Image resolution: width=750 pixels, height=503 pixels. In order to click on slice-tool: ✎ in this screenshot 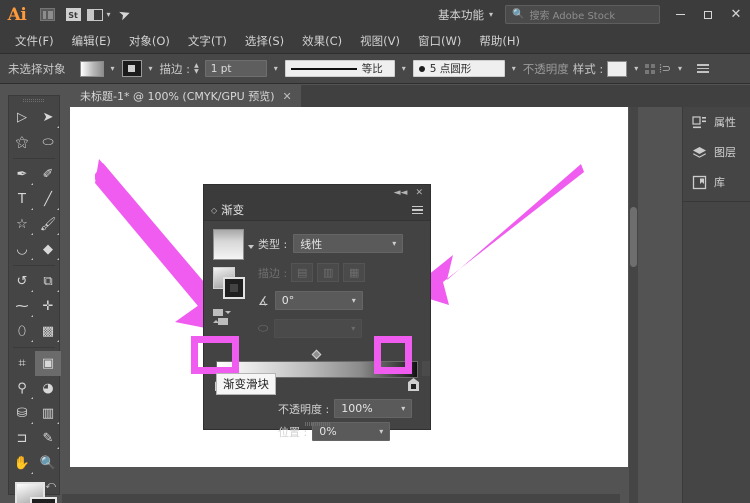, I will do `click(48, 438)`.